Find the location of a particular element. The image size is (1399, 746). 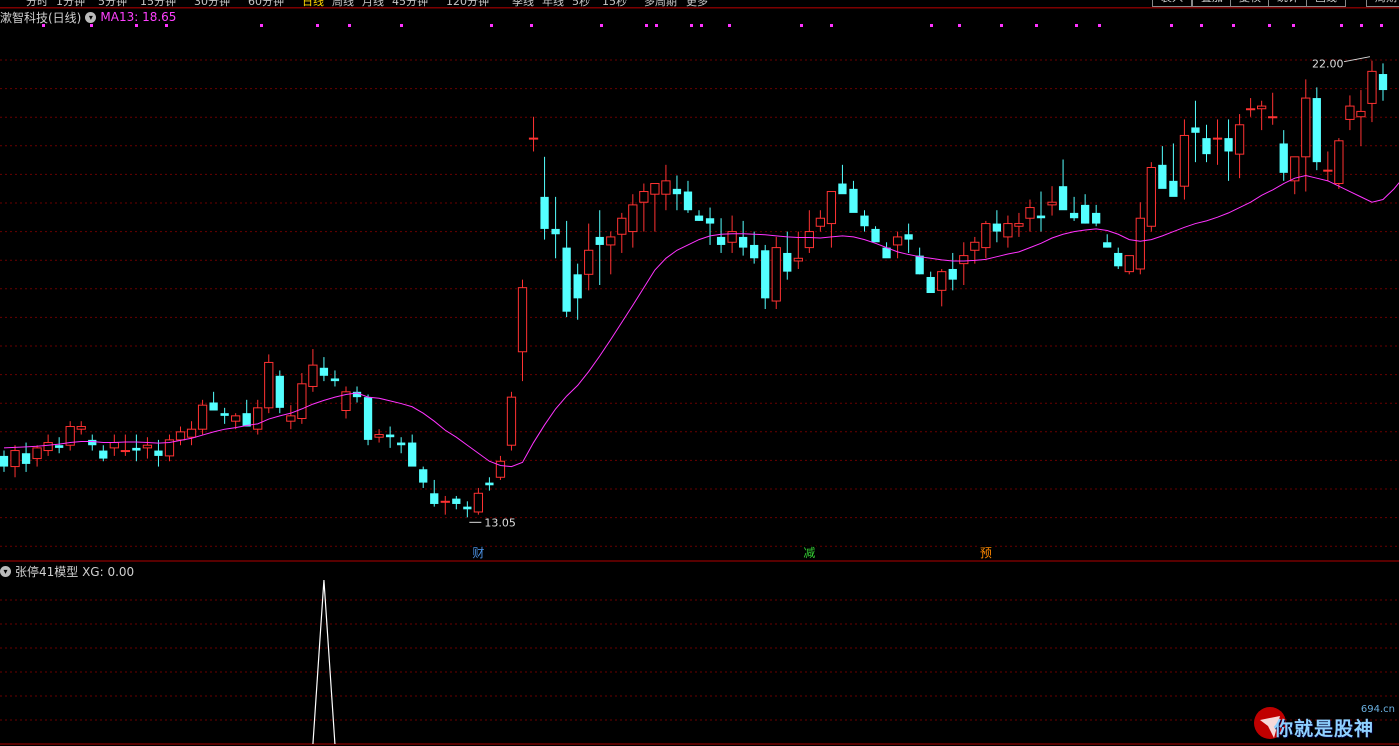

event-marker: 减 is located at coordinates (809, 553).